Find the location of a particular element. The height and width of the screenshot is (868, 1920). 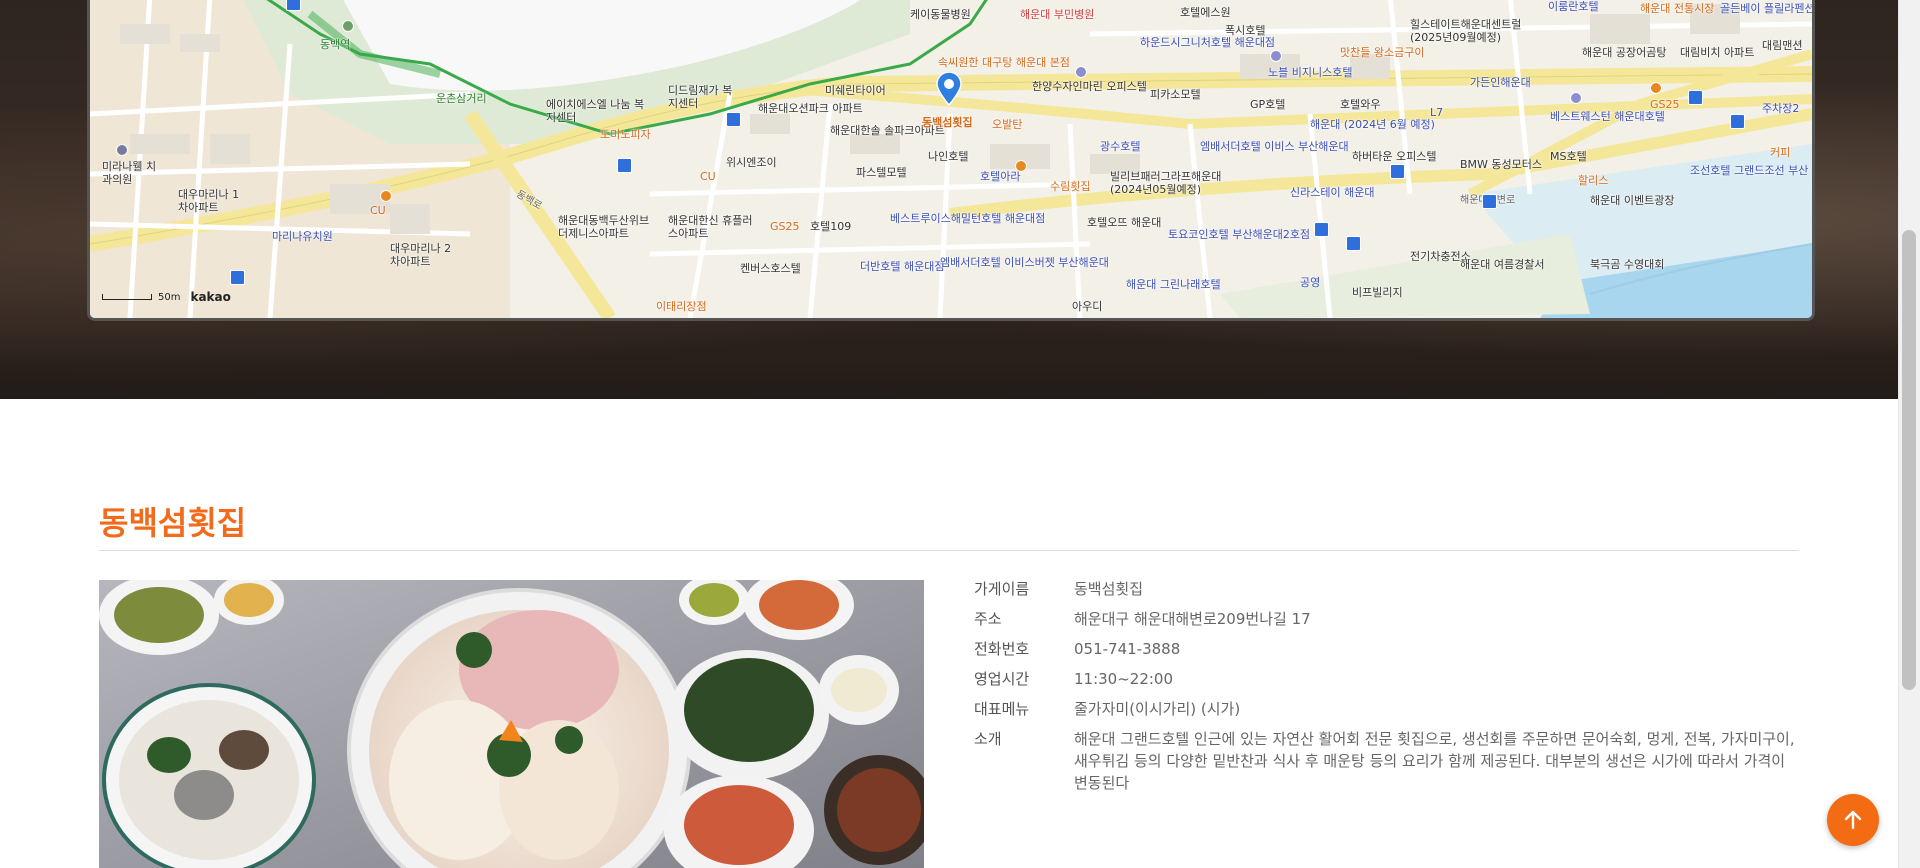

info-value: 줄가자미(이시가리) (시가) is located at coordinates (1157, 709).